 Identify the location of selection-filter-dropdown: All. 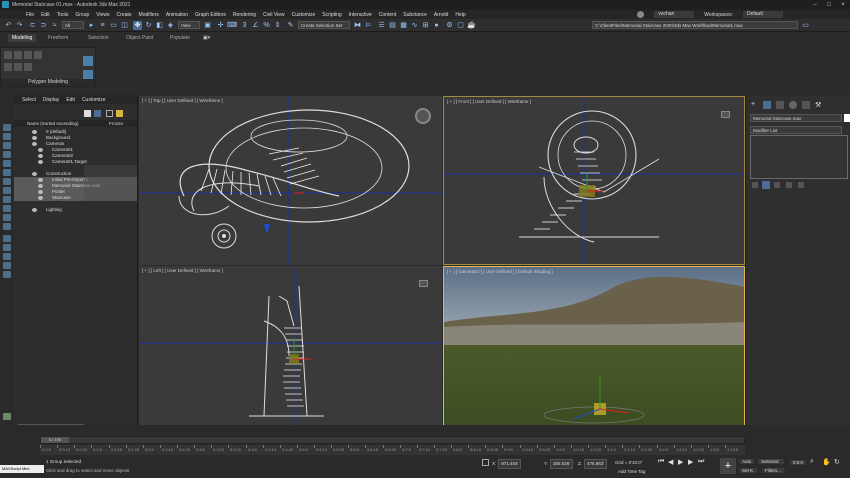
(73, 25).